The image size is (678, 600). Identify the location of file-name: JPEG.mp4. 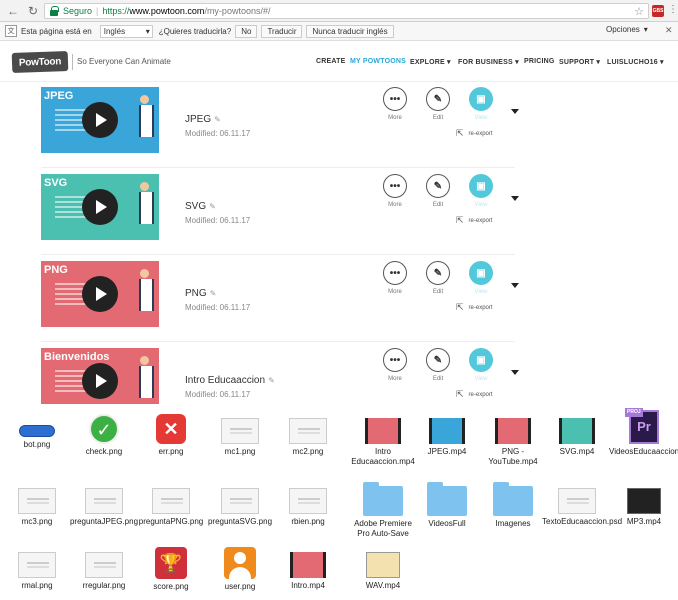
(447, 451).